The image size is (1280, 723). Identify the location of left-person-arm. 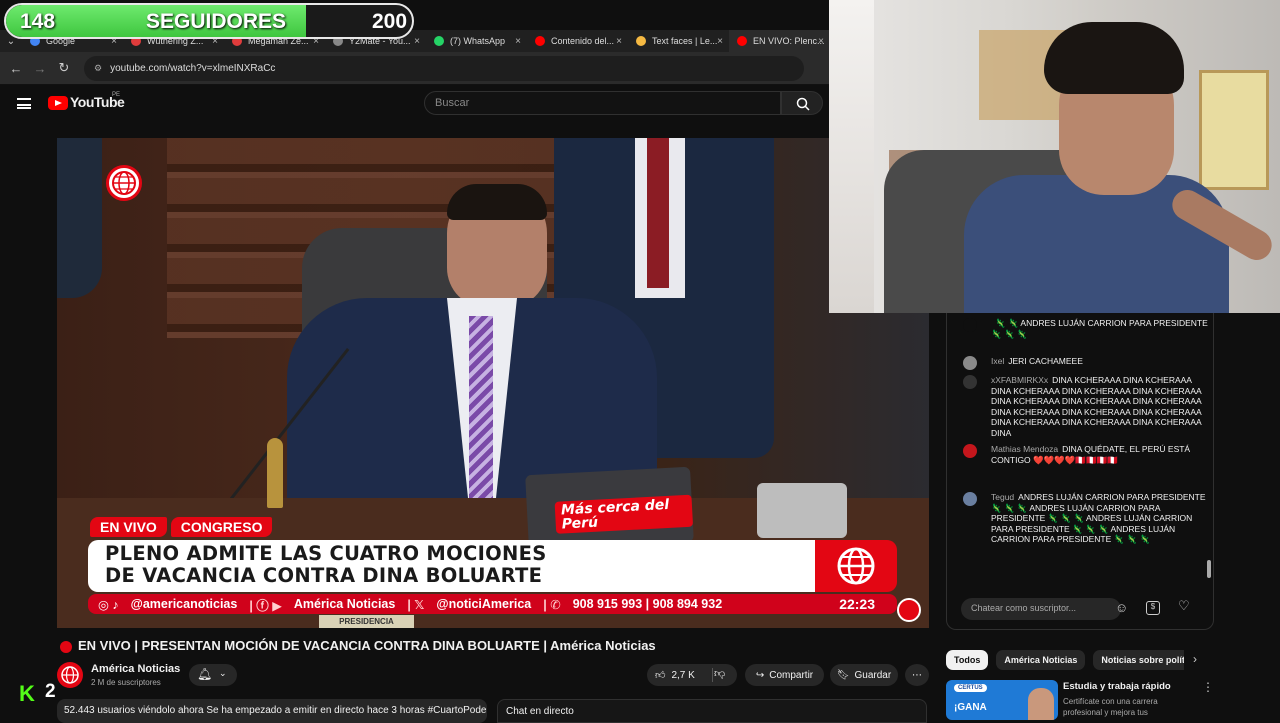
(79, 218).